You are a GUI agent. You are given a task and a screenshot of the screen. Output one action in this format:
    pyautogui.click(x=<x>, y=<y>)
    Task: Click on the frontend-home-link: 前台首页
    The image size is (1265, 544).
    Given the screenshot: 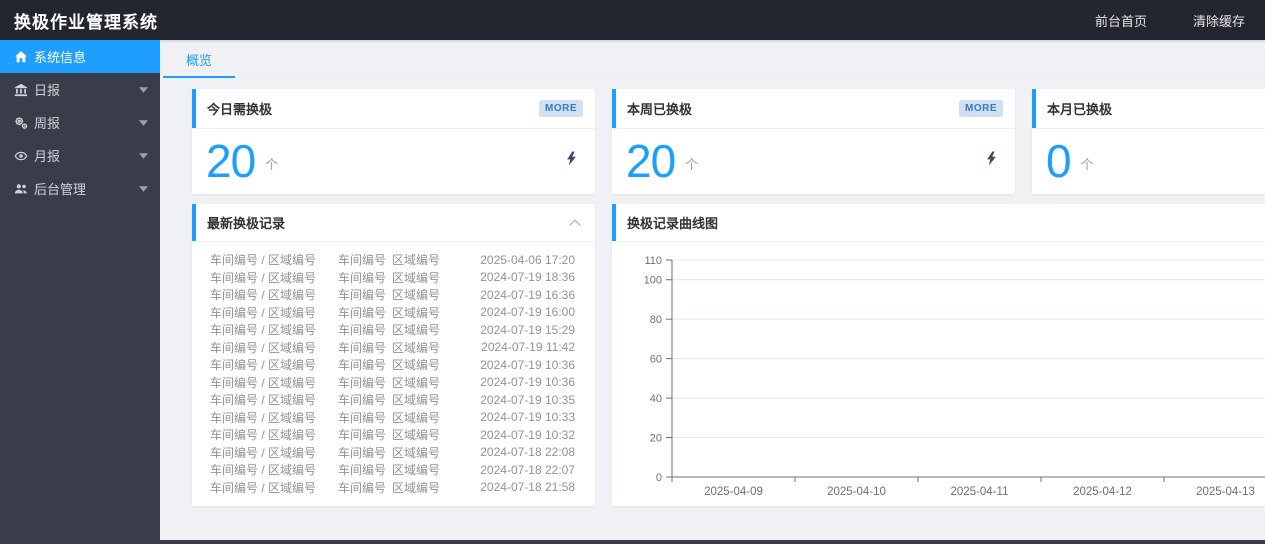 What is the action you would take?
    pyautogui.click(x=1121, y=20)
    